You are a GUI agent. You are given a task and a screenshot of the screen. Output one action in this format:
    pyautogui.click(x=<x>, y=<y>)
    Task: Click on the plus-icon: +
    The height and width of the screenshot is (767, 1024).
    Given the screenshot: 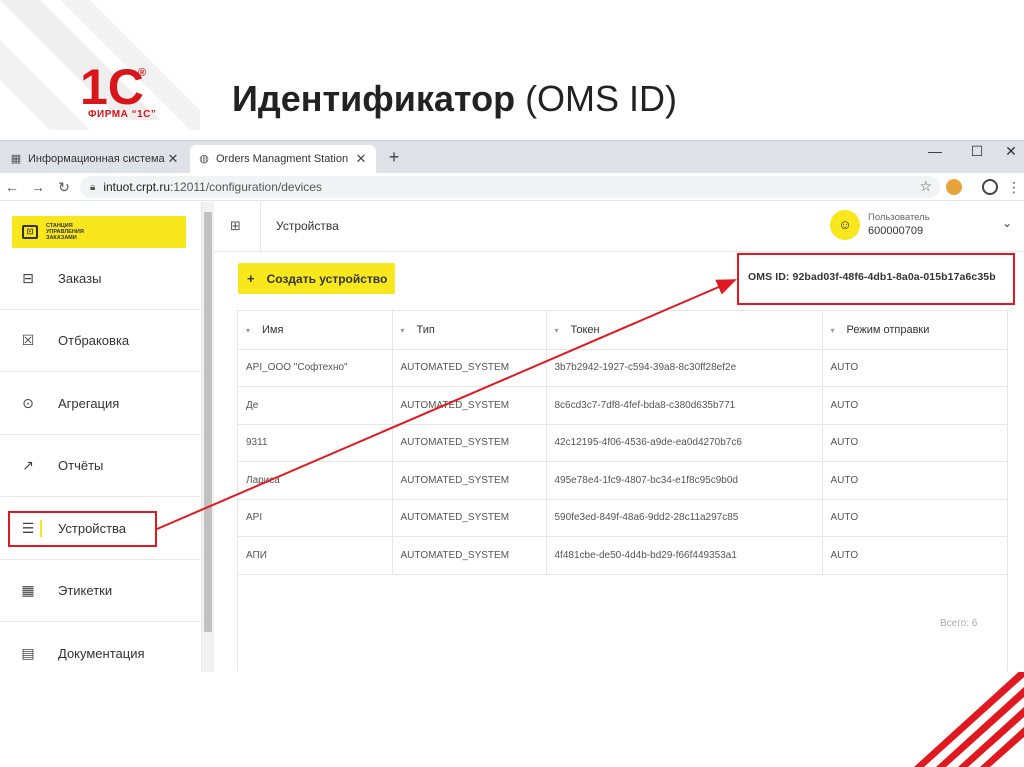 What is the action you would take?
    pyautogui.click(x=251, y=278)
    